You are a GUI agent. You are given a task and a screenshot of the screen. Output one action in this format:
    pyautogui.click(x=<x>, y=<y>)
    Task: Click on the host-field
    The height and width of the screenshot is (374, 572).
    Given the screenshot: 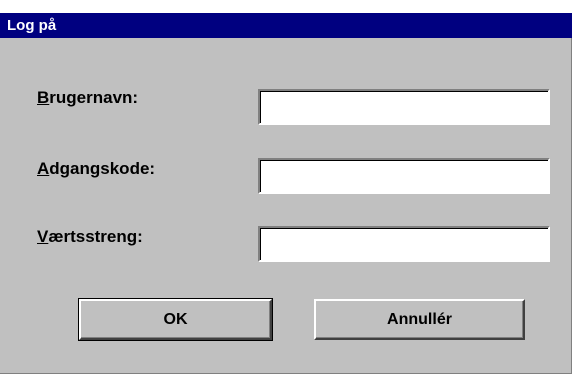 What is the action you would take?
    pyautogui.click(x=404, y=244)
    